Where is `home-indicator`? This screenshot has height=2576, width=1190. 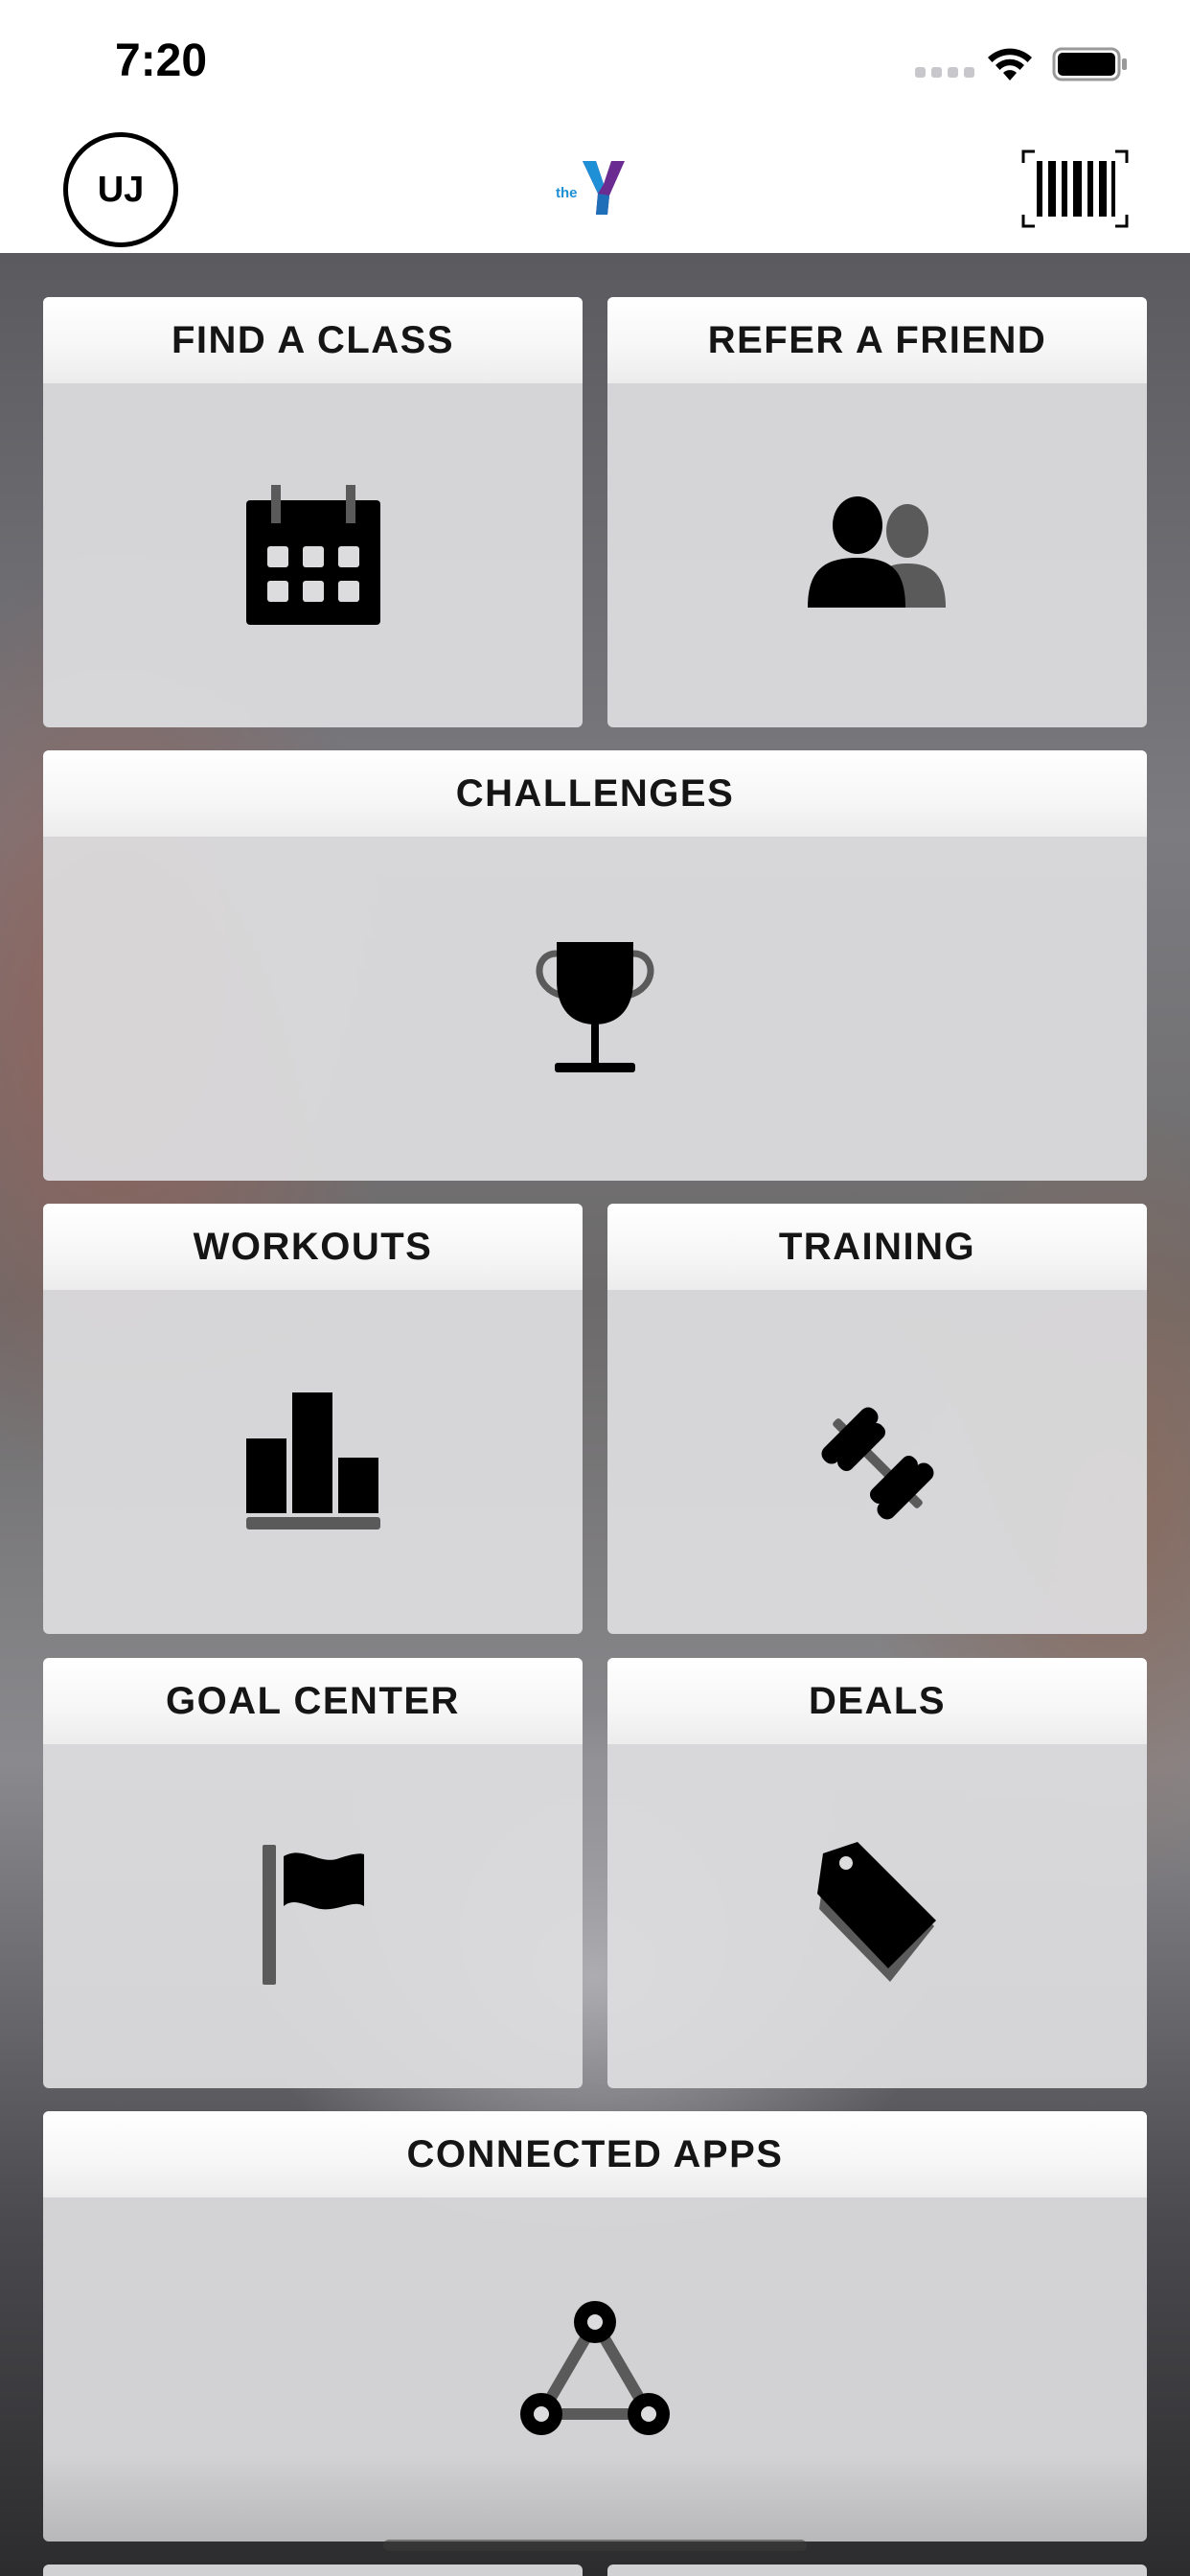 home-indicator is located at coordinates (595, 2545).